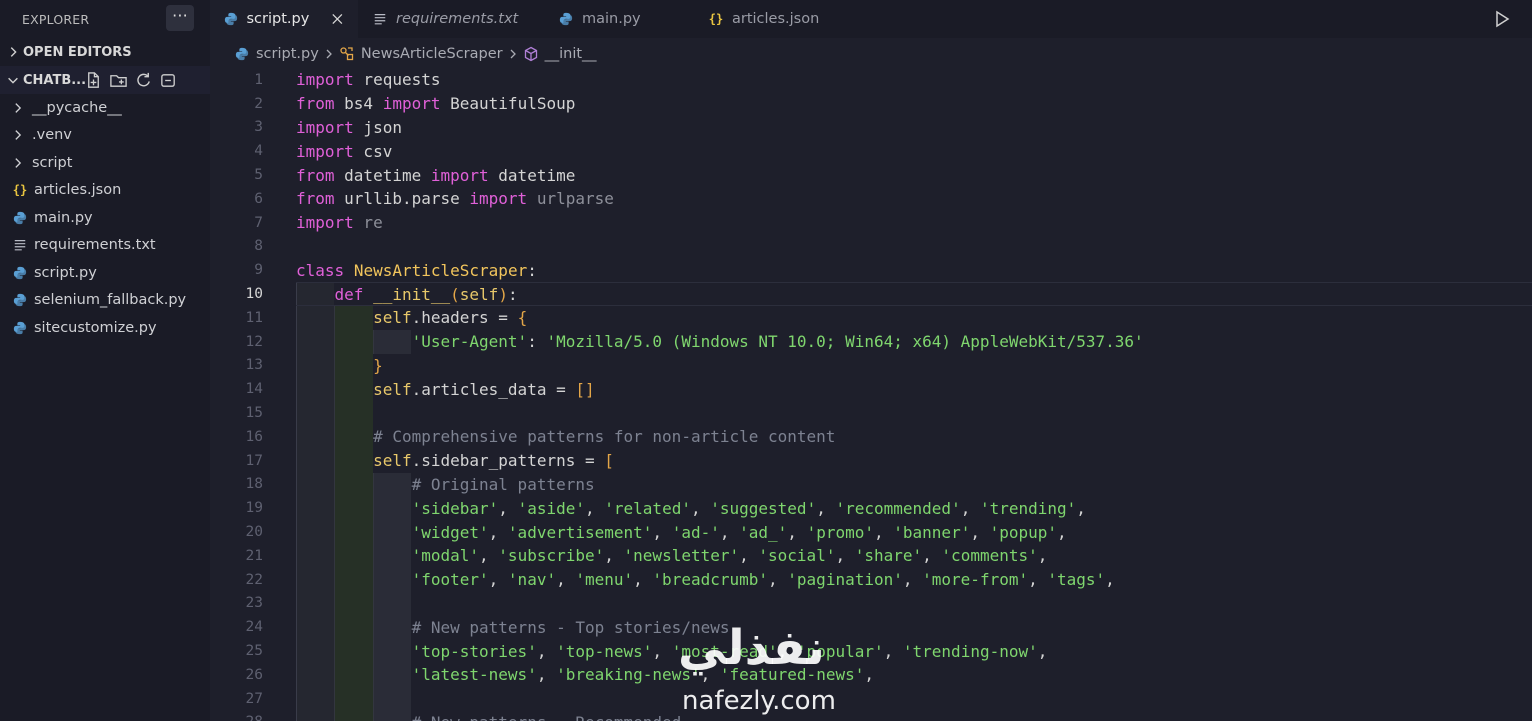  I want to click on code-line: 27, so click(871, 699).